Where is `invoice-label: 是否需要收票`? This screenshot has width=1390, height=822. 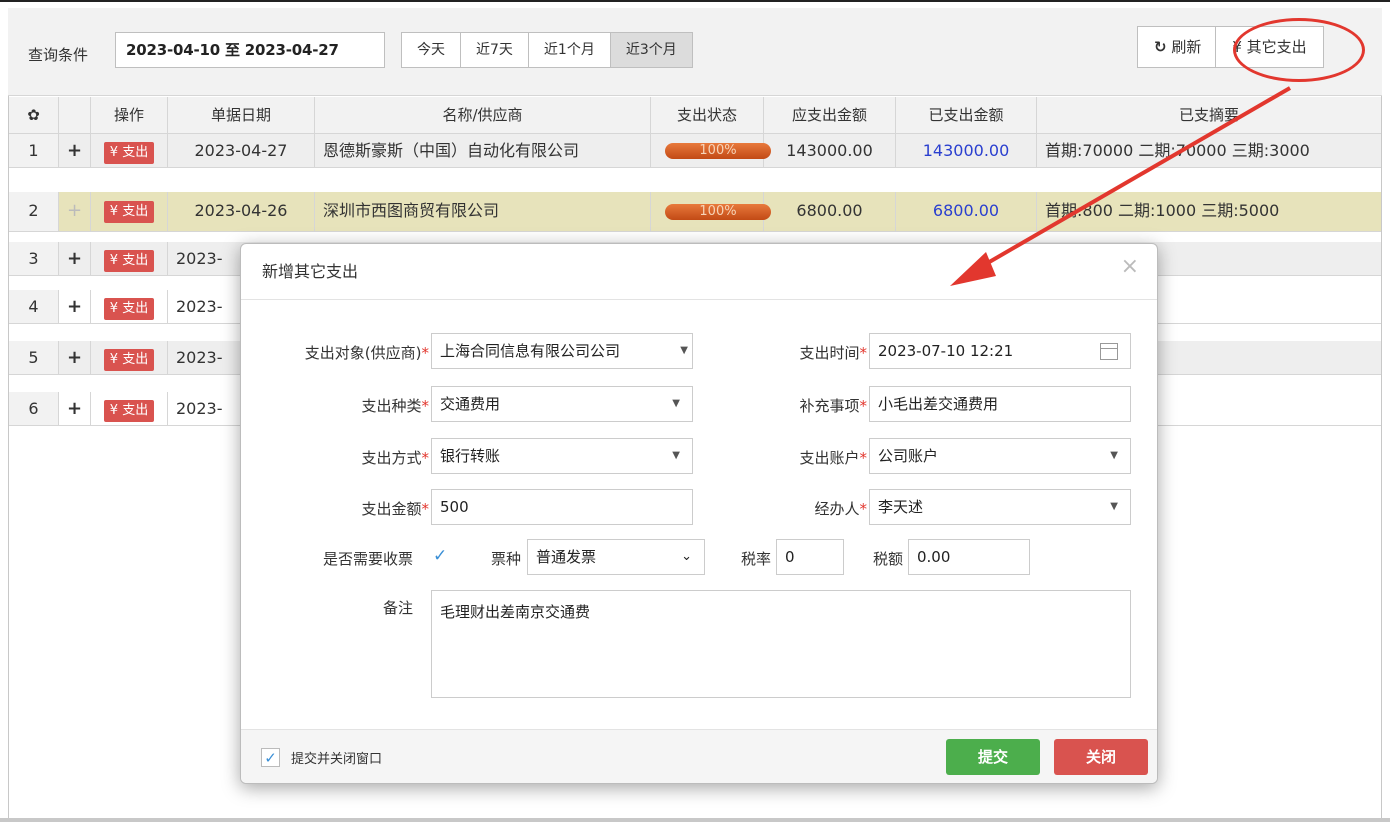
invoice-label: 是否需要收票 is located at coordinates (367, 559).